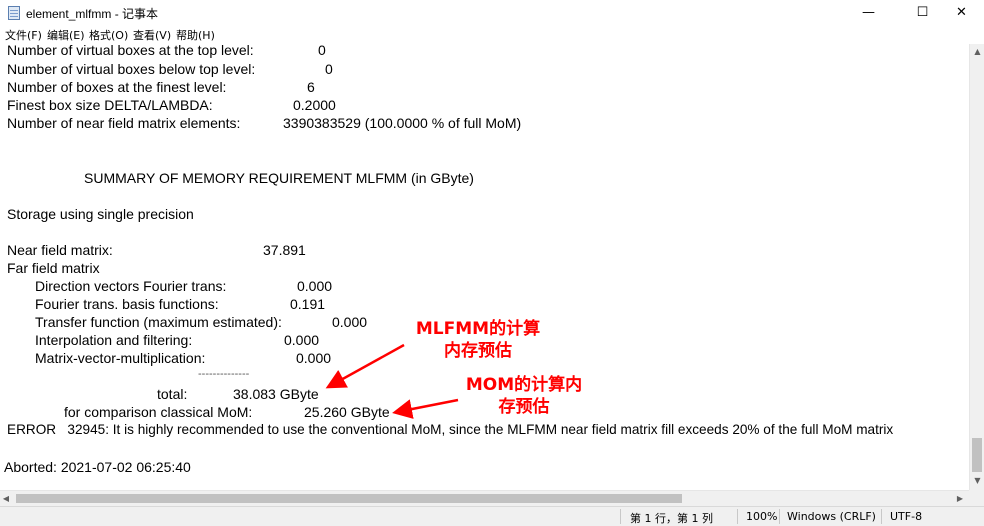  I want to click on horizontal-scrollbar: ◀ ▶, so click(484, 498).